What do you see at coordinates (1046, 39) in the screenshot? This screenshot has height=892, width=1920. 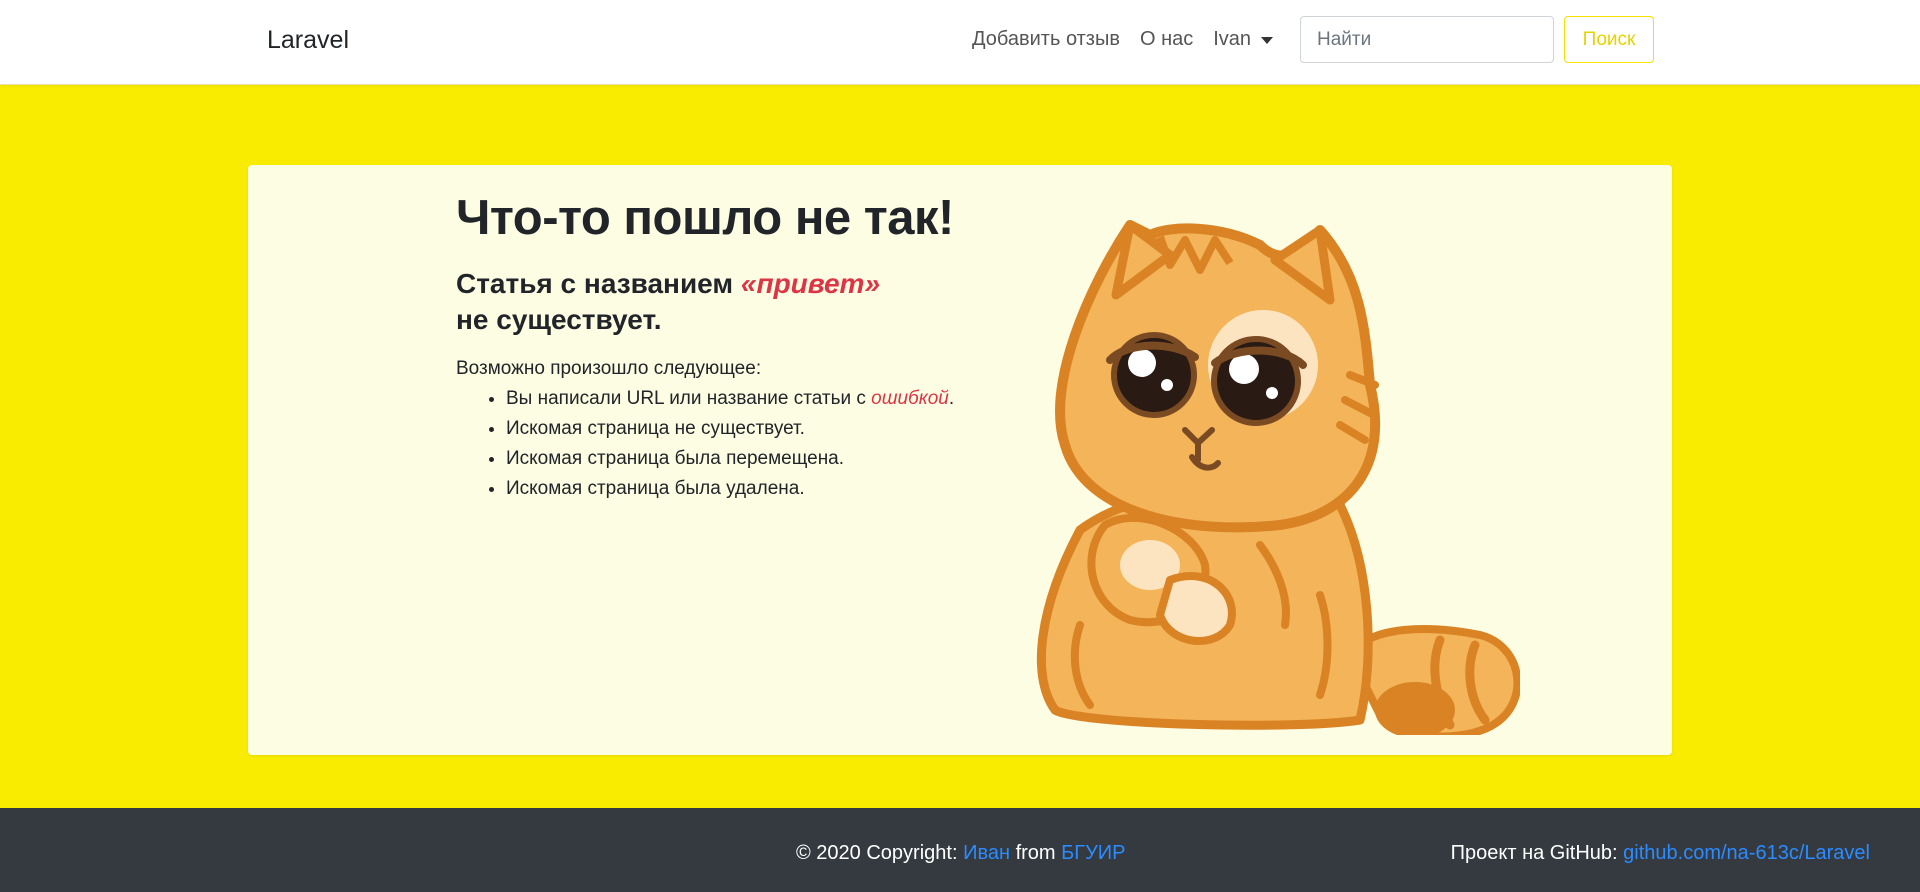 I see `nav-add-review-link: Добавить отзыв` at bounding box center [1046, 39].